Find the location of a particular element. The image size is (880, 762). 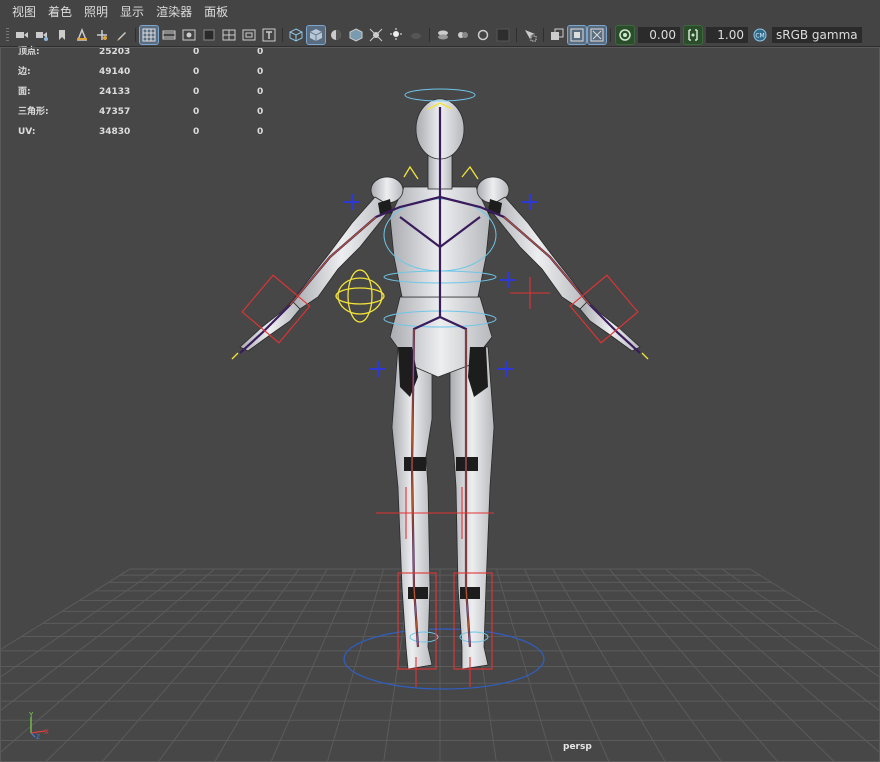

axis-label-x: X is located at coordinates (46, 732).